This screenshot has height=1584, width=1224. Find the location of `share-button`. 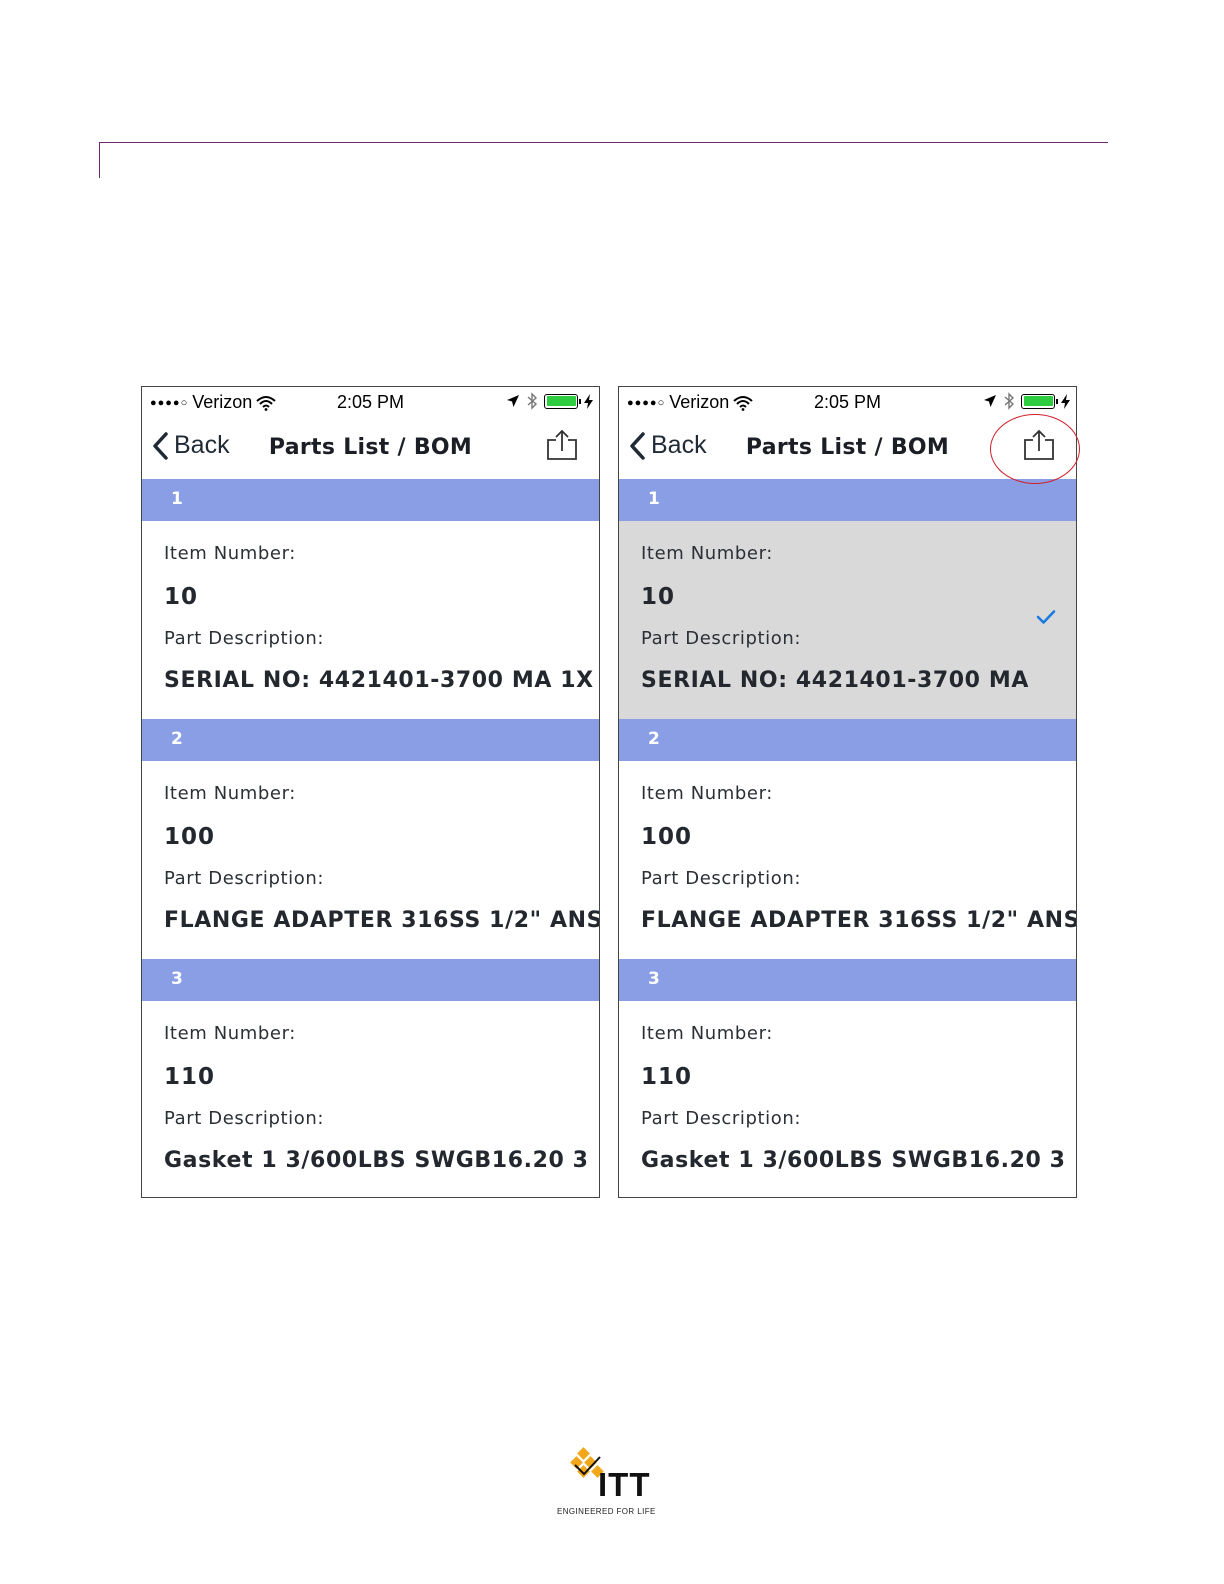

share-button is located at coordinates (562, 447).